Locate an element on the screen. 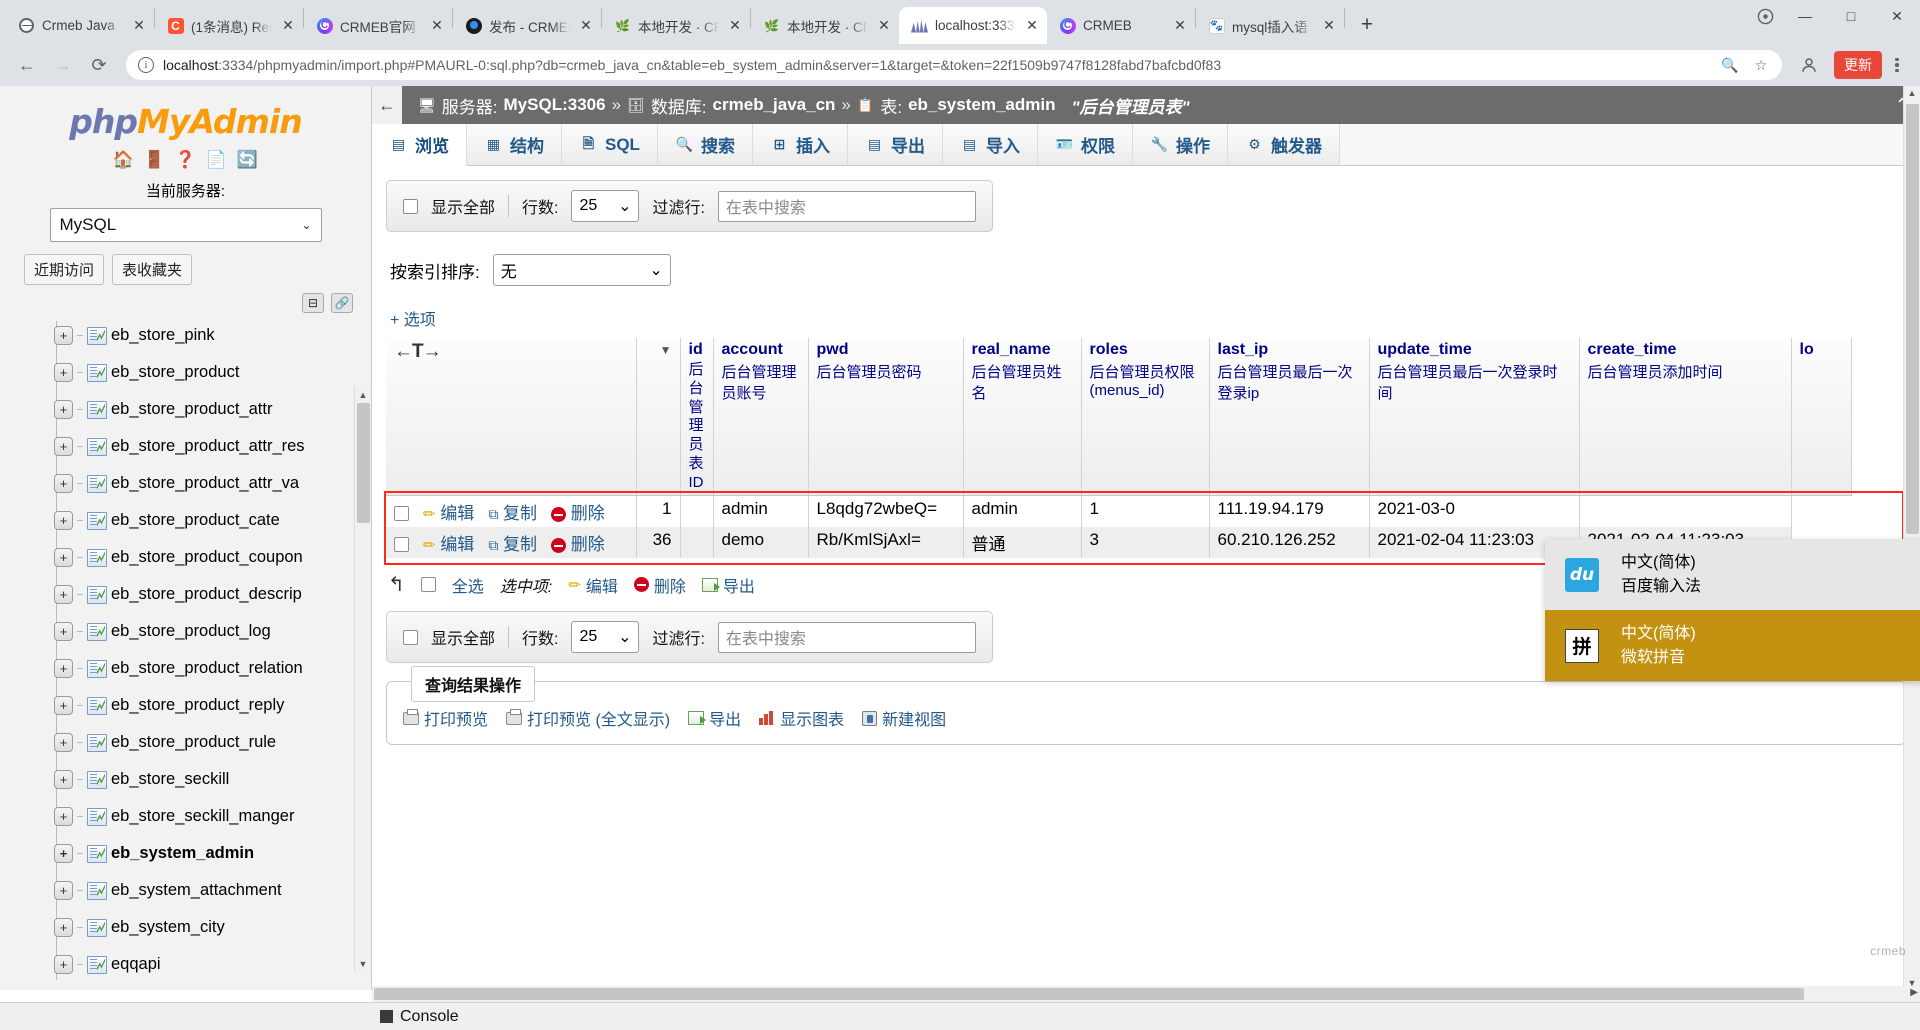 The image size is (1920, 1030). column-header-pwd: pwd 后台管理员密码 is located at coordinates (886, 417).